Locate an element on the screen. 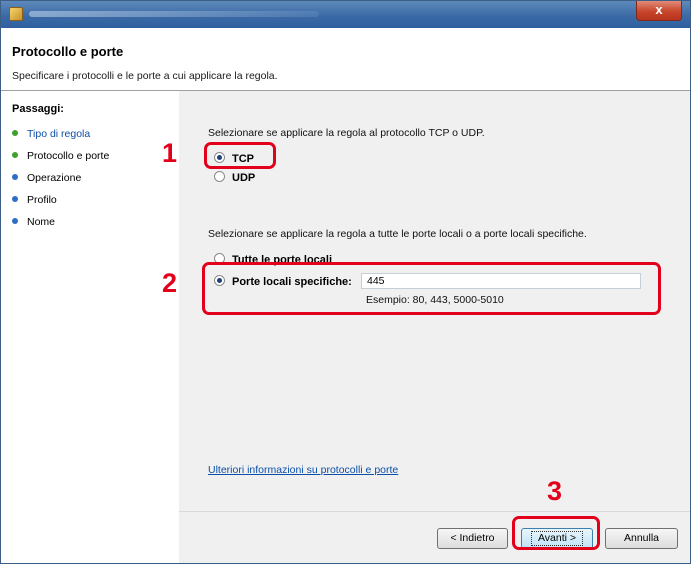  step-profile: Profilo is located at coordinates (34, 200).